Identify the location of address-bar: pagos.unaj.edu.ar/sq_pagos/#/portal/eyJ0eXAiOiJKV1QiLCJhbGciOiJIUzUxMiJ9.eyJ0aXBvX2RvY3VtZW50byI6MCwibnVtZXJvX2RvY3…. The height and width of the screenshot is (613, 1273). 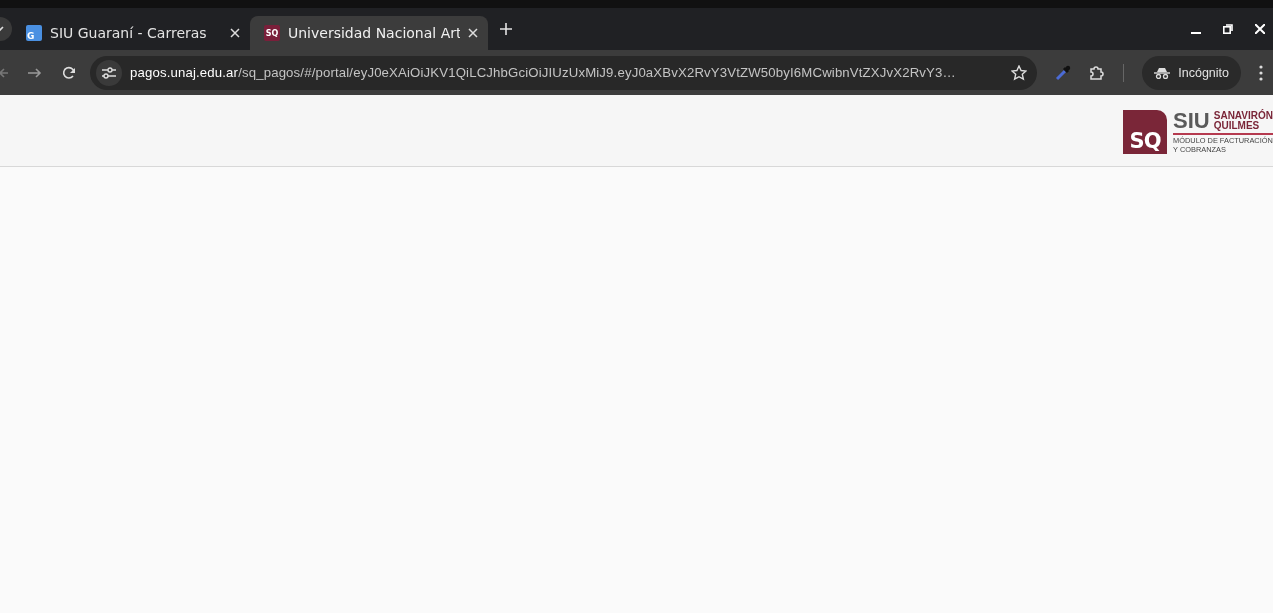
(564, 72).